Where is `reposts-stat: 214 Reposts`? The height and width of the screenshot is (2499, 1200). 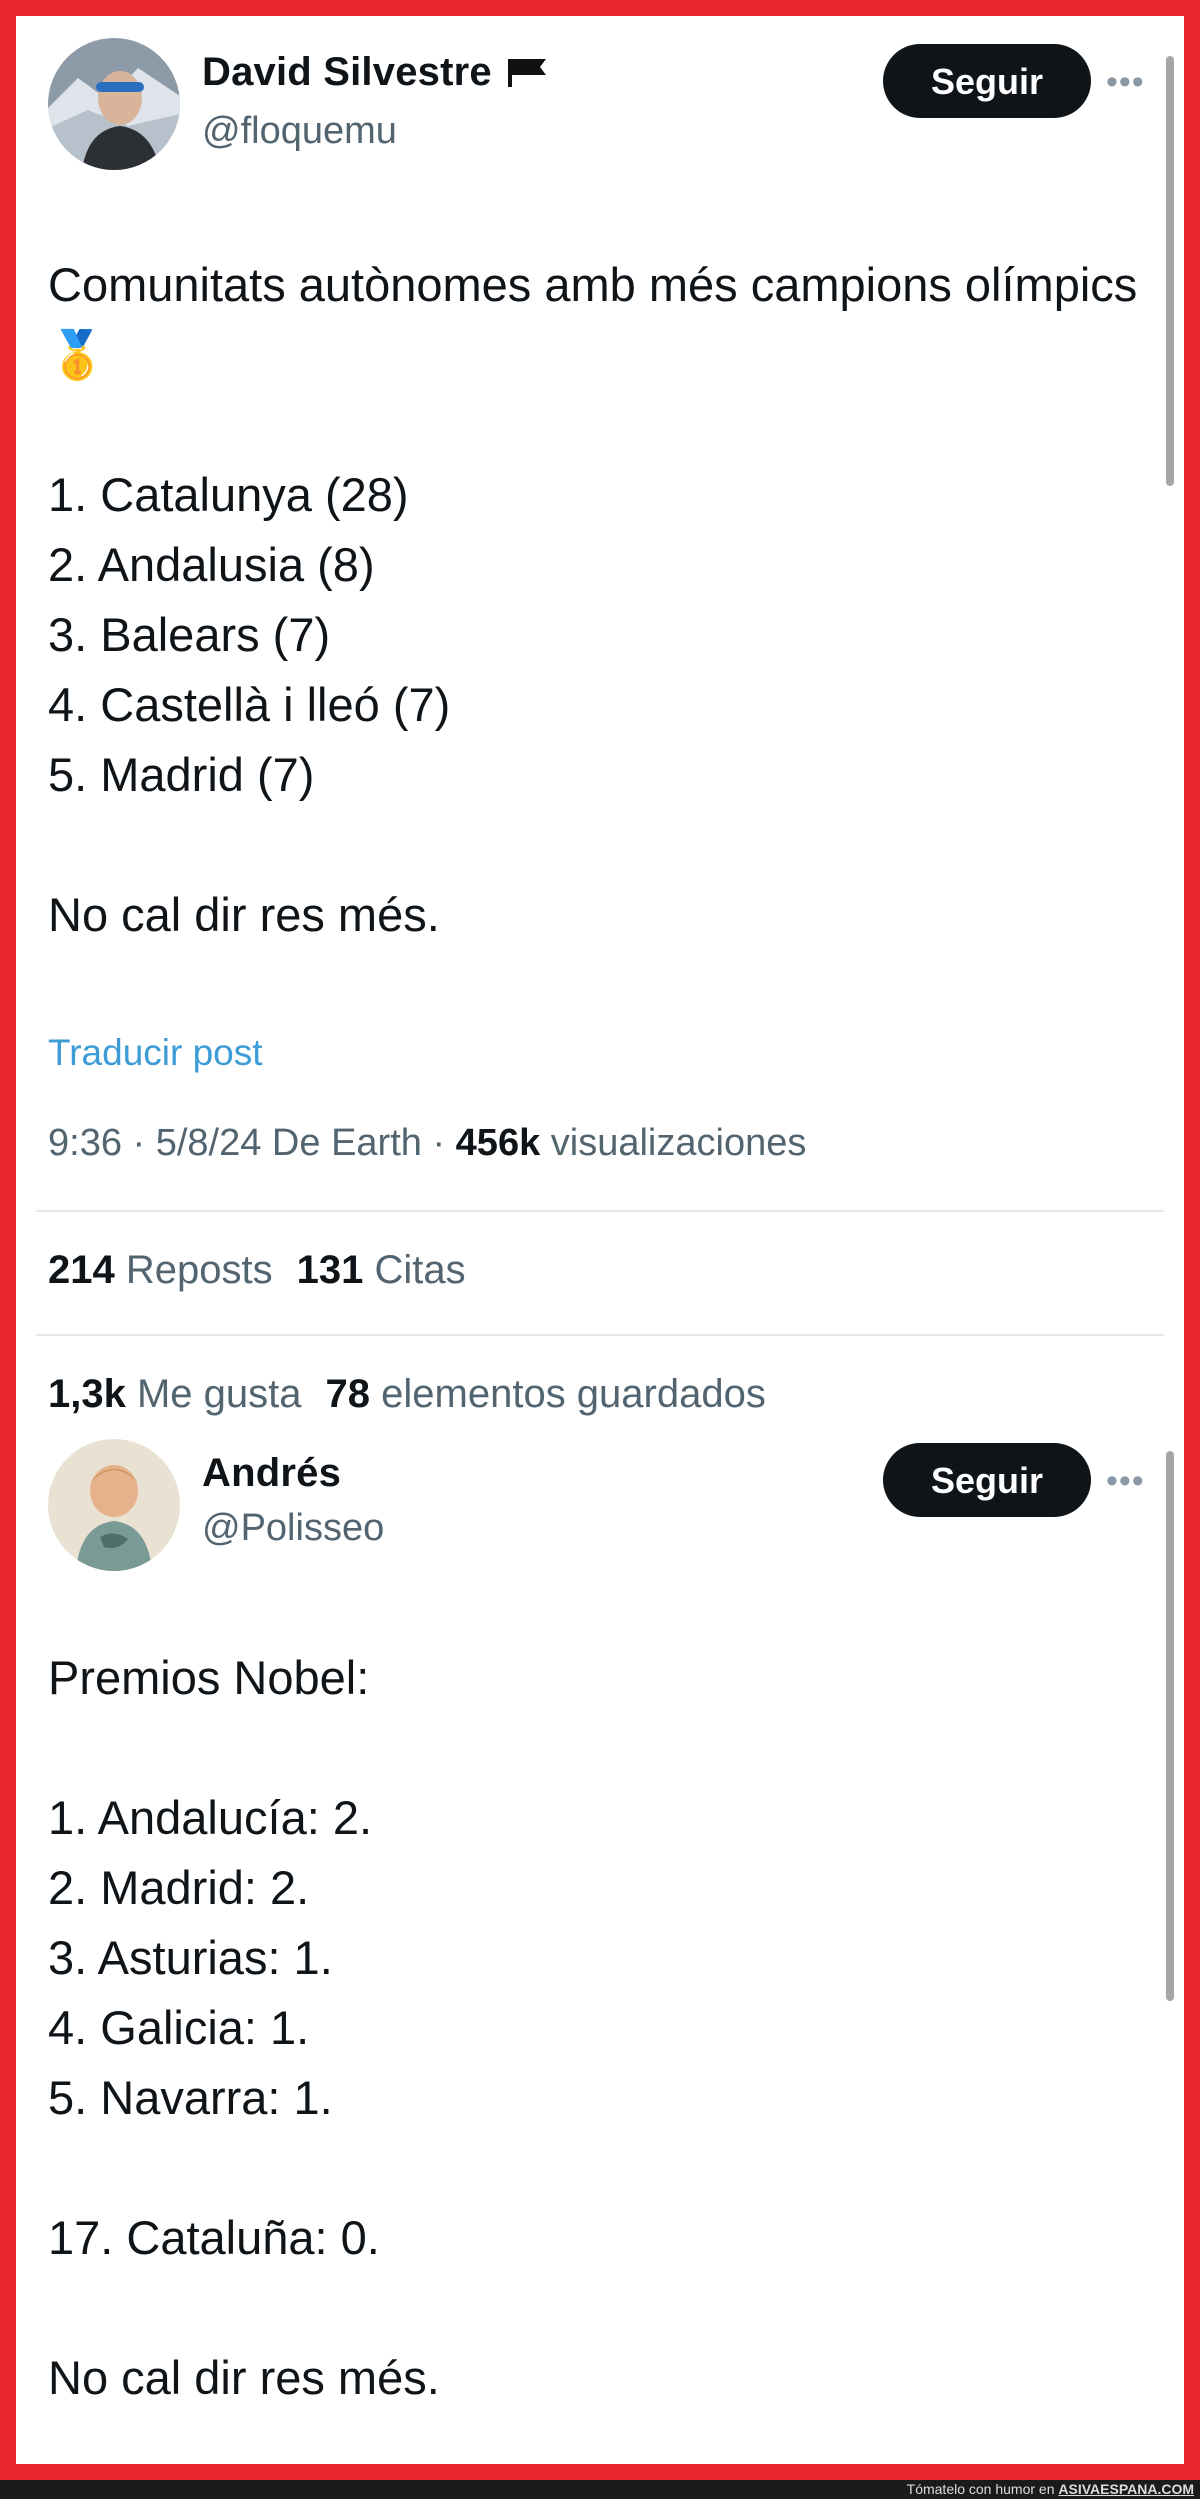
reposts-stat: 214 Reposts is located at coordinates (160, 1270).